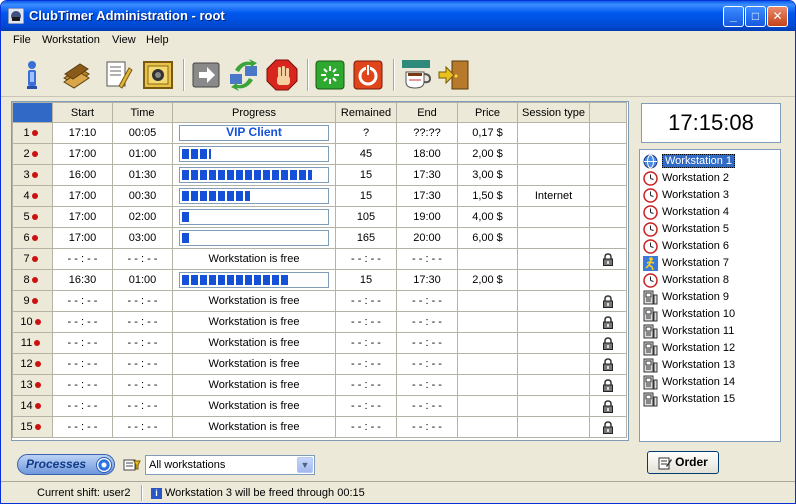 This screenshot has width=796, height=504. Describe the element at coordinates (608, 112) in the screenshot. I see `header-lock` at that location.